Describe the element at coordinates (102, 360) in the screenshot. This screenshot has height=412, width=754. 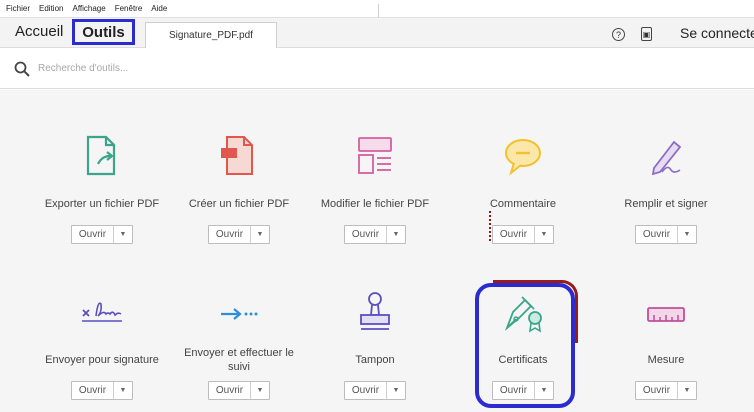
I see `tool-label: Envoyer pour signature` at that location.